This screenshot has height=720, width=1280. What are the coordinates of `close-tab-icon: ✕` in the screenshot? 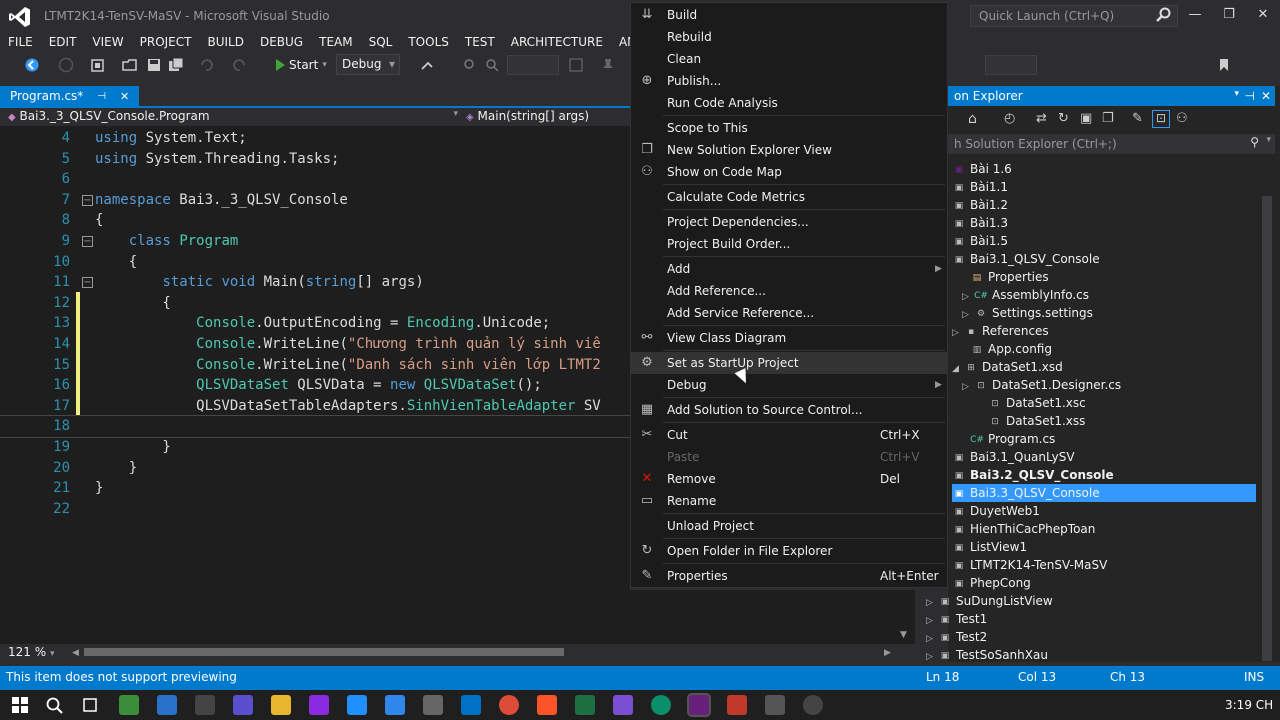 It's located at (124, 96).